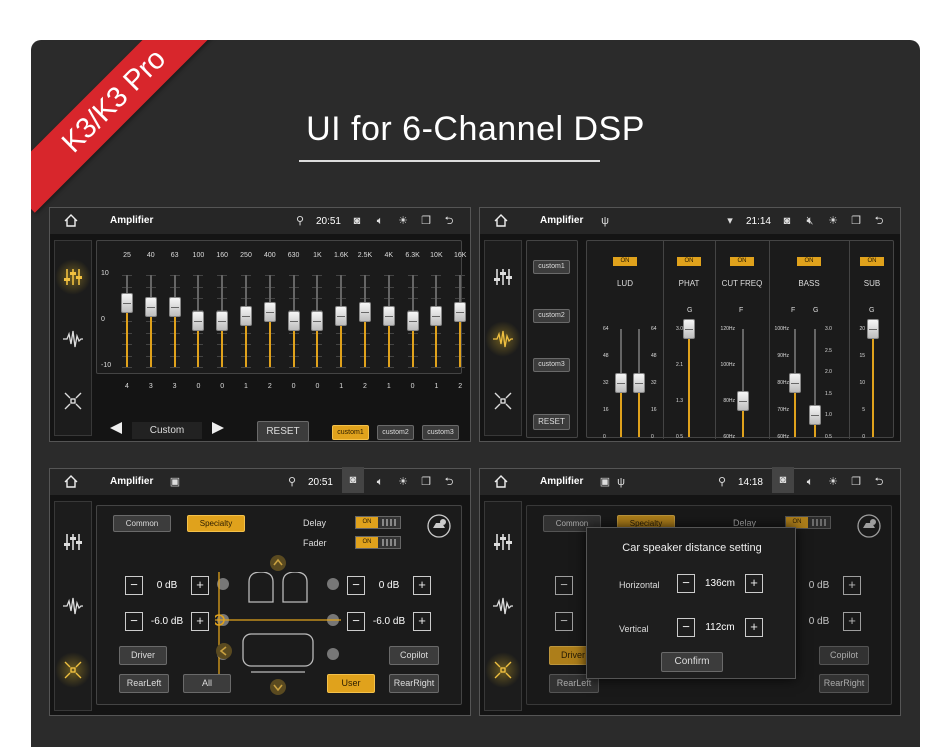 The image size is (950, 747). Describe the element at coordinates (350, 432) in the screenshot. I see `custom-preset-button: custom1` at that location.